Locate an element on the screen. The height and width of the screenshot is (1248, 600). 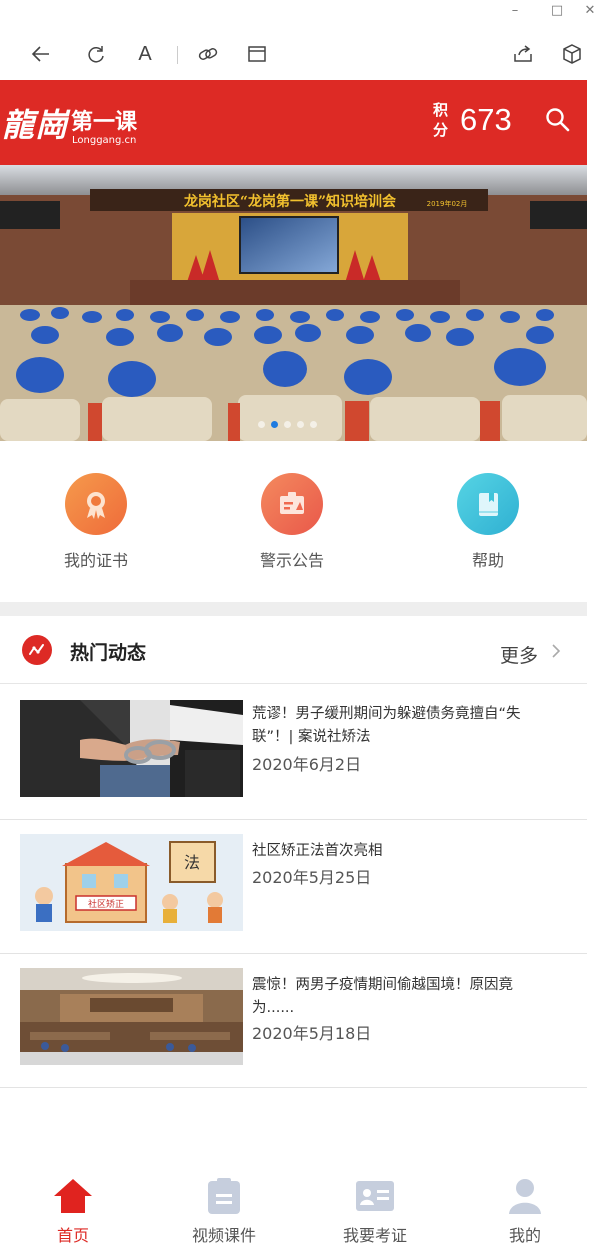
nav-home: 首页 is located at coordinates (73, 1211).